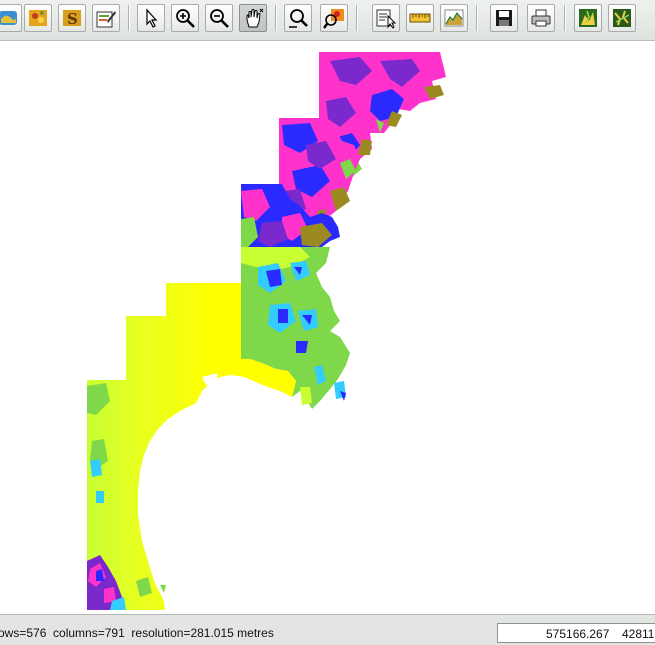  I want to click on zoom-out-icon, so click(219, 18).